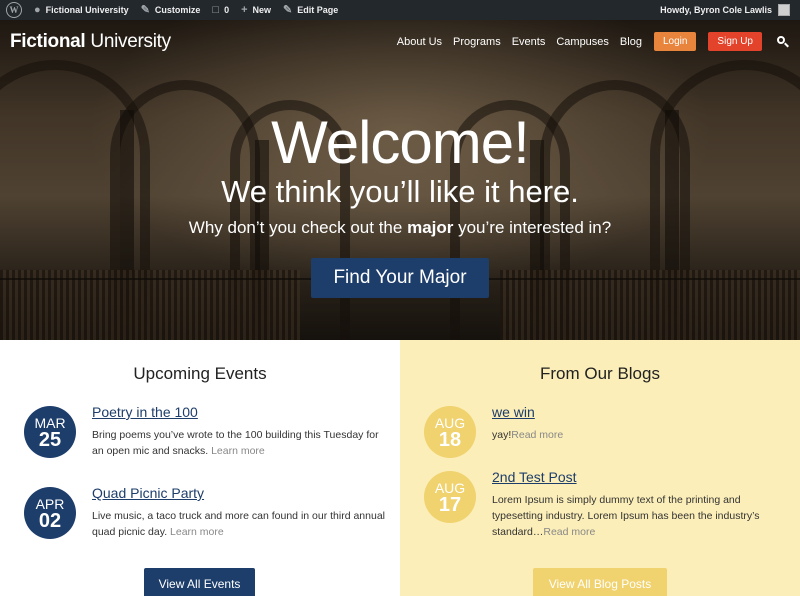  Describe the element at coordinates (600, 582) in the screenshot. I see `view-all-blog-posts-button: View All Blog Posts` at that location.